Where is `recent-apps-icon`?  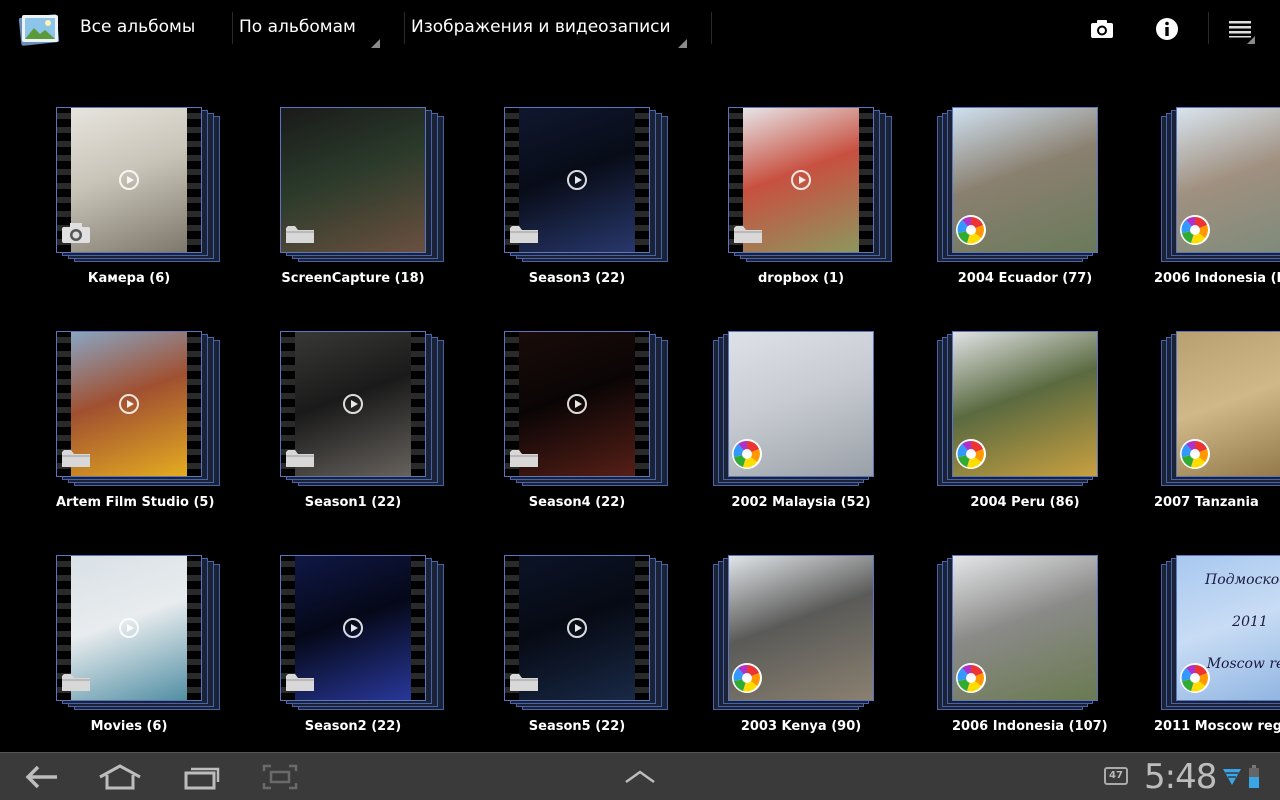 recent-apps-icon is located at coordinates (202, 778).